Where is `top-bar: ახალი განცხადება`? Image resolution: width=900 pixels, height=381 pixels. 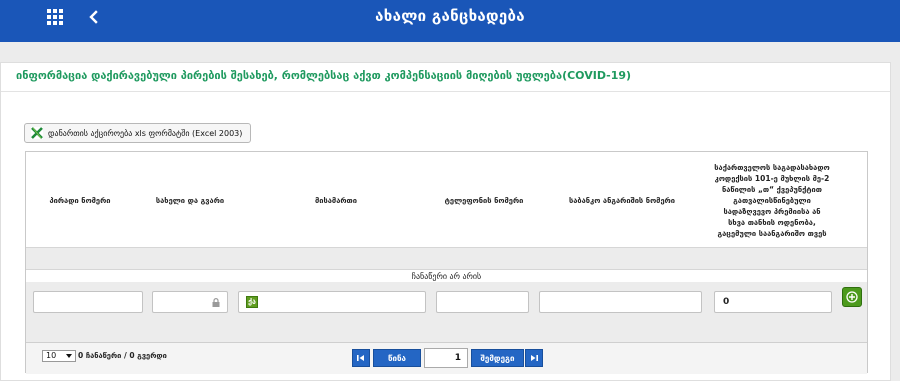 top-bar: ახალი განცხადება is located at coordinates (450, 21).